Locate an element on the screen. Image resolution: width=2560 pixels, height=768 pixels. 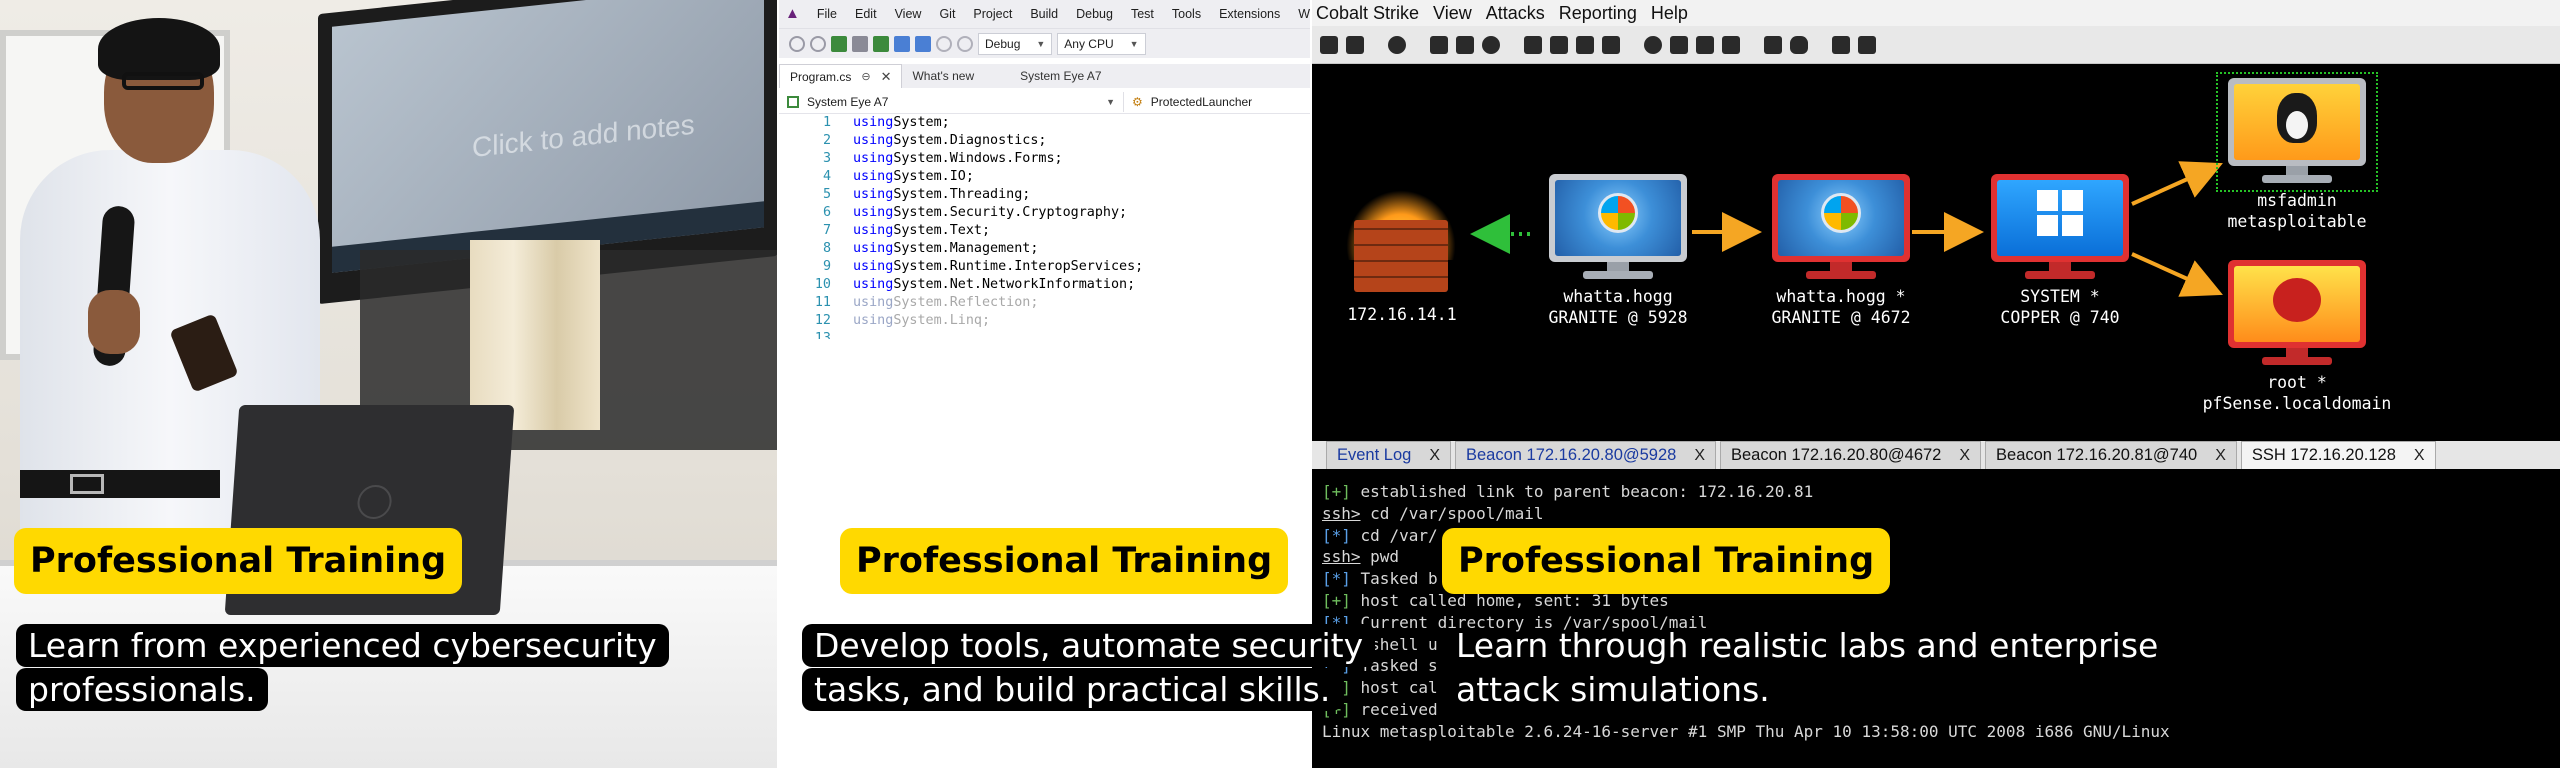
chevron-down-icon: ▼ is located at coordinates (1041, 43).